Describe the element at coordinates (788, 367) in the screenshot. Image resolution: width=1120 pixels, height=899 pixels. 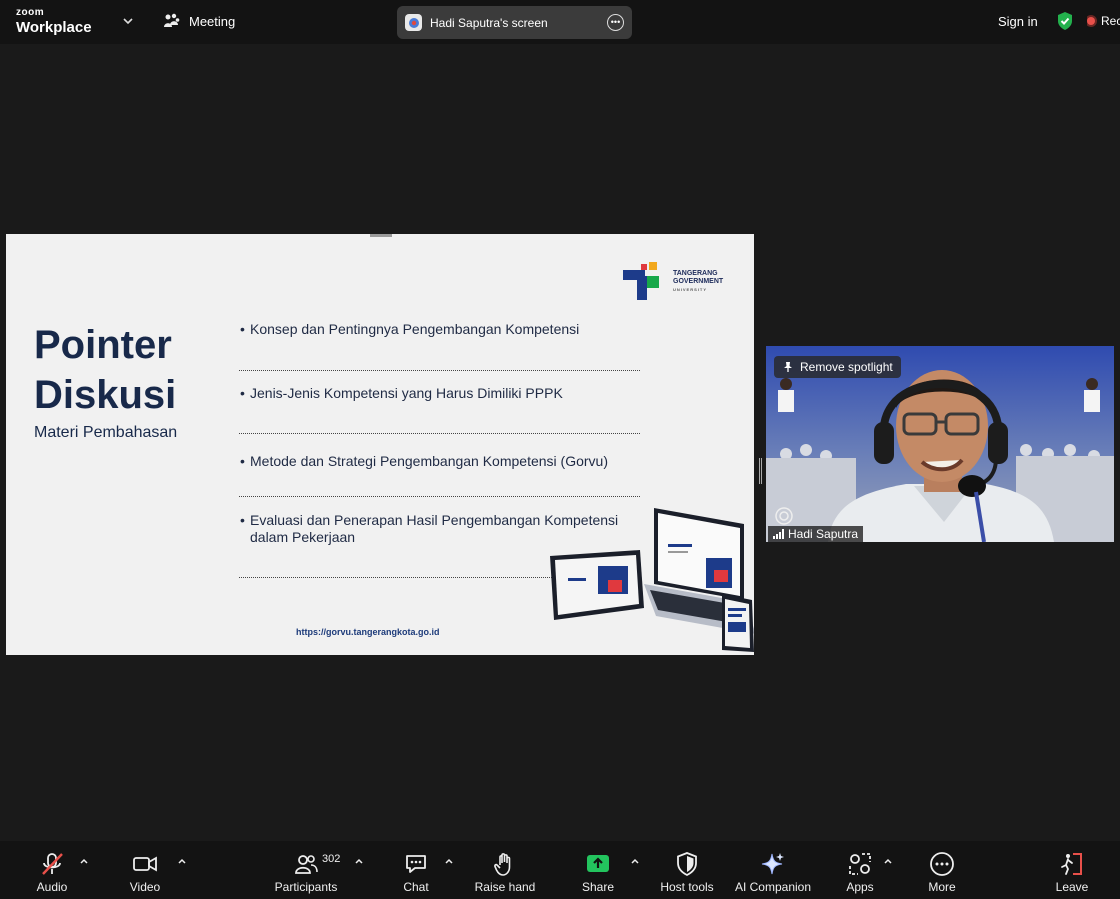
I see `pin-icon` at that location.